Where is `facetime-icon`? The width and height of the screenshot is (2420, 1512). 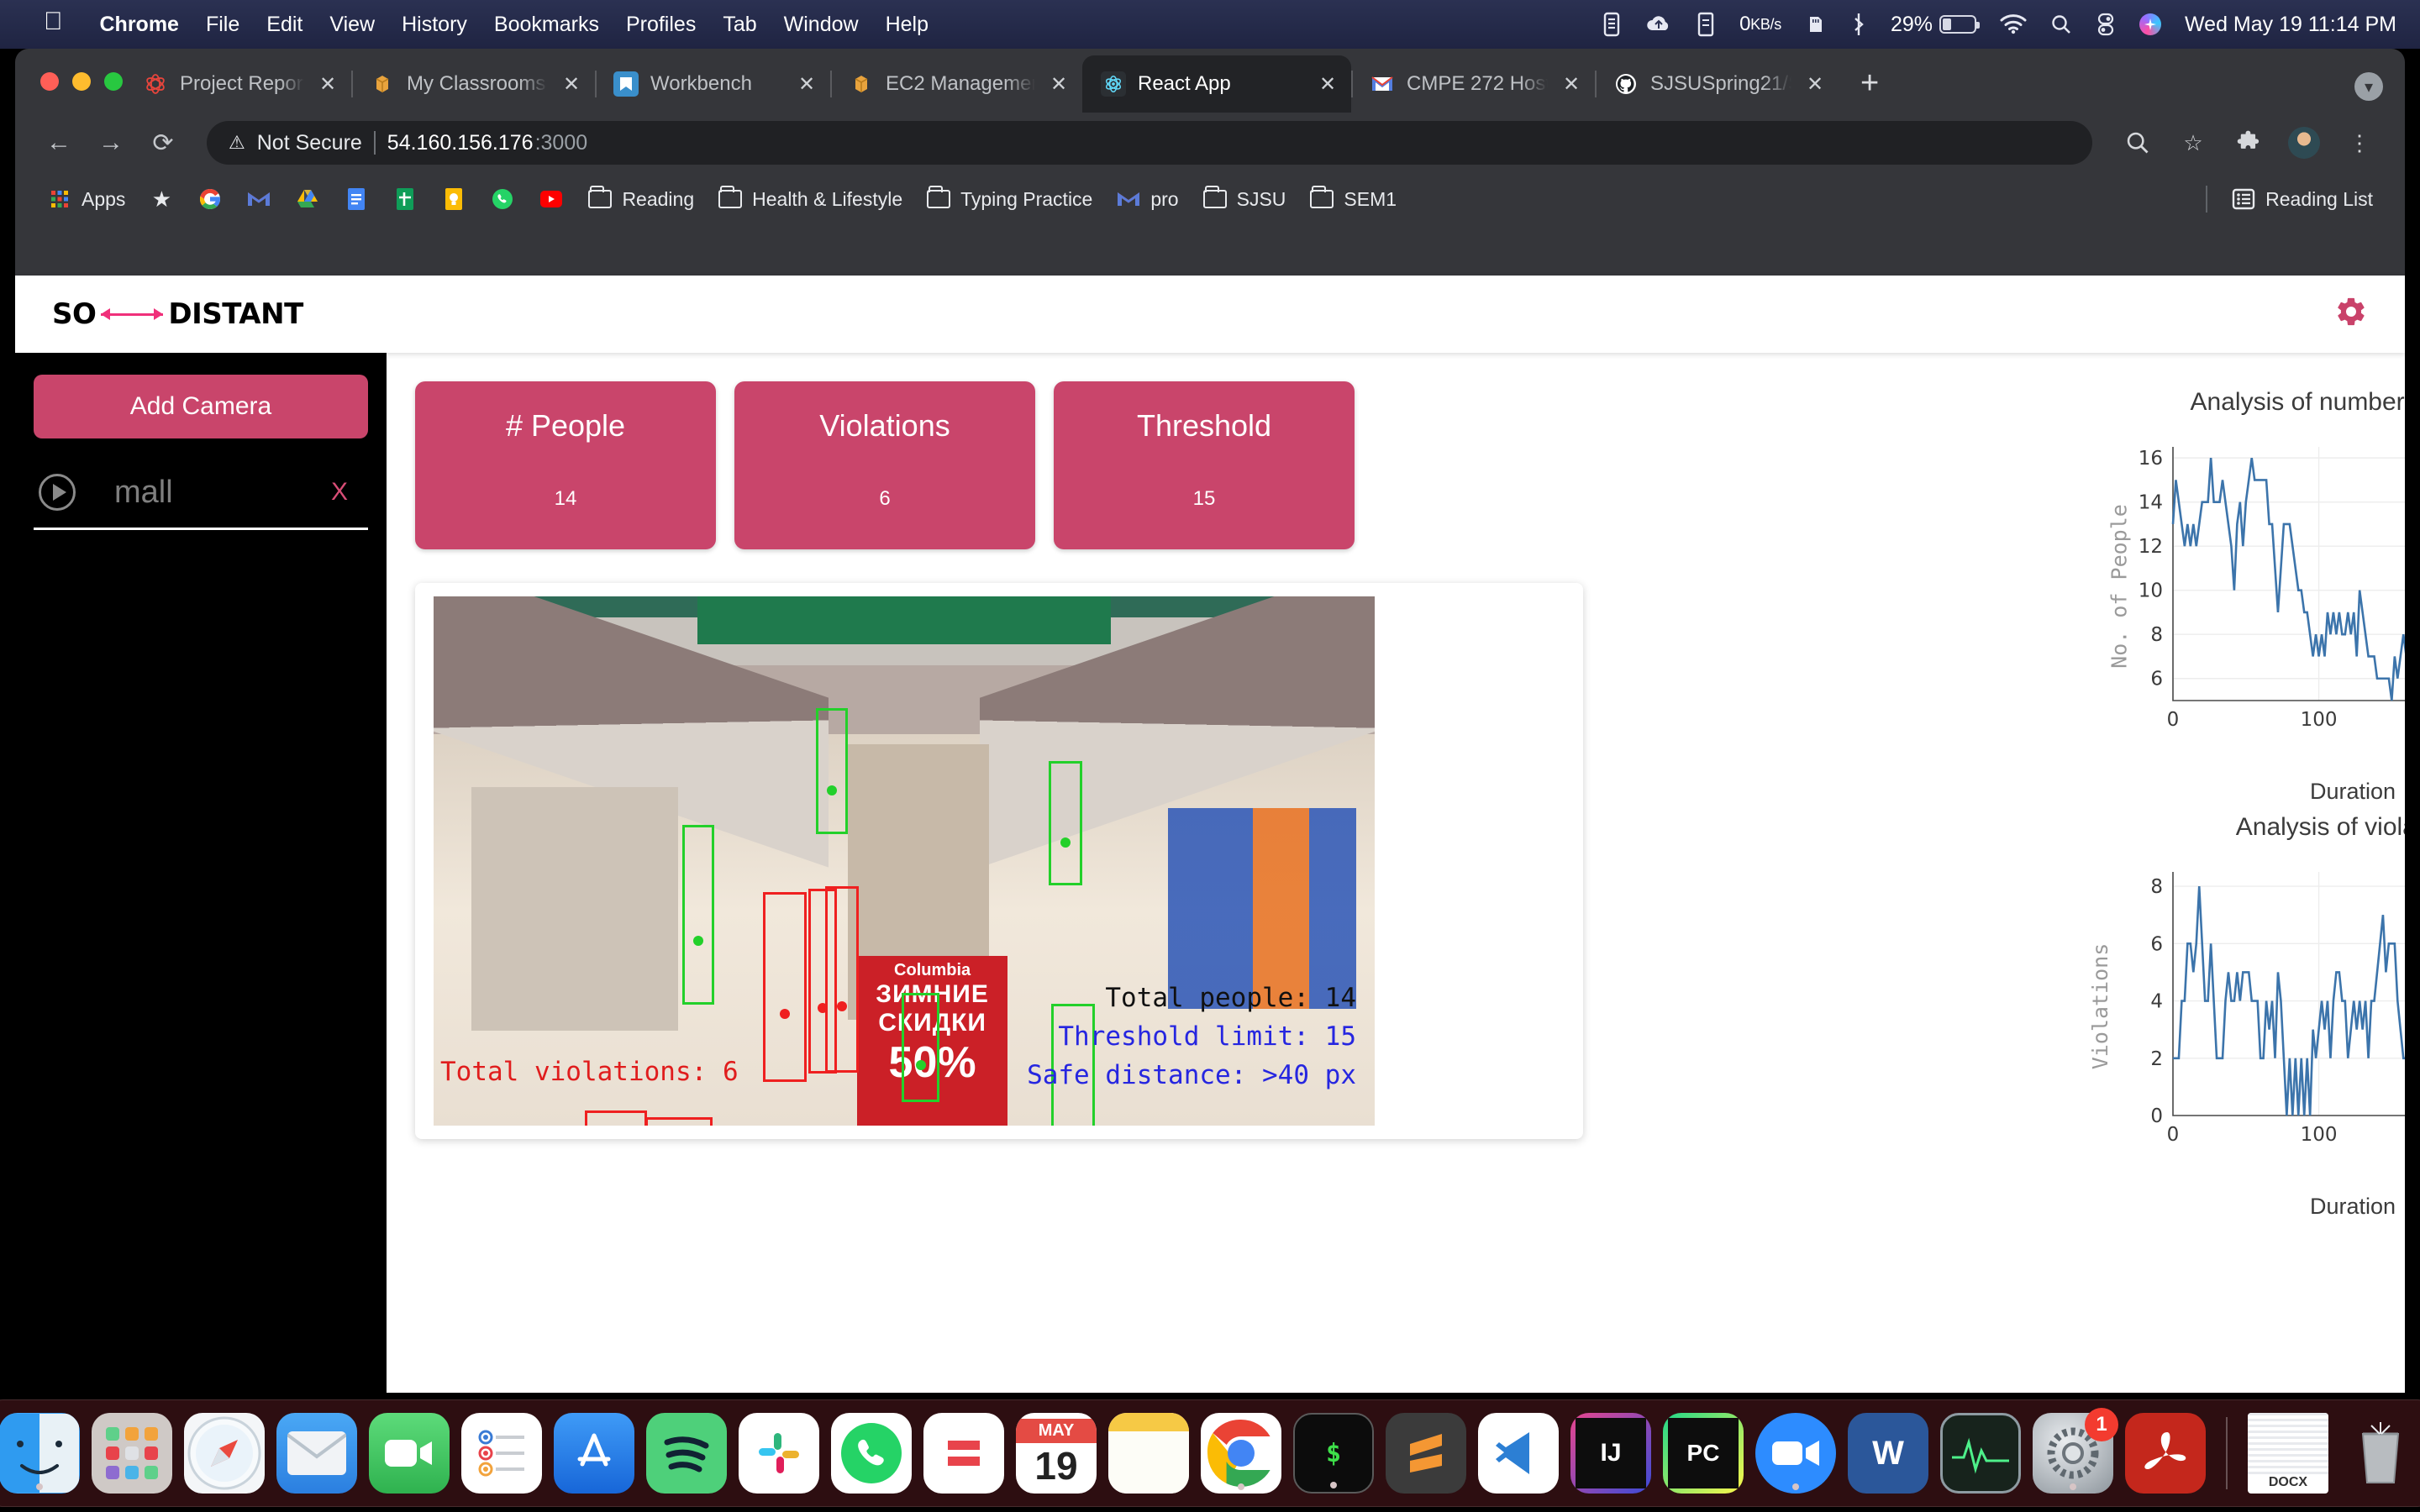
facetime-icon is located at coordinates (409, 1453).